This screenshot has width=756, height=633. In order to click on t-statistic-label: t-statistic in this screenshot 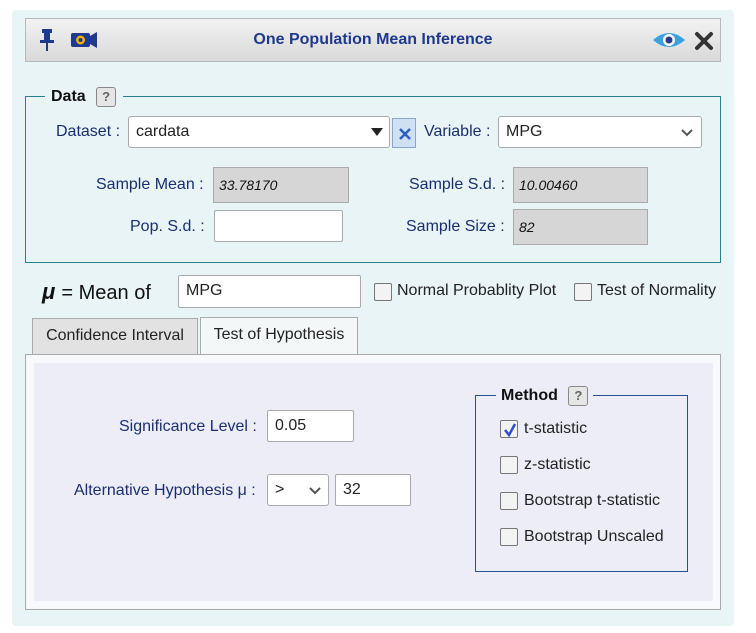, I will do `click(556, 428)`.